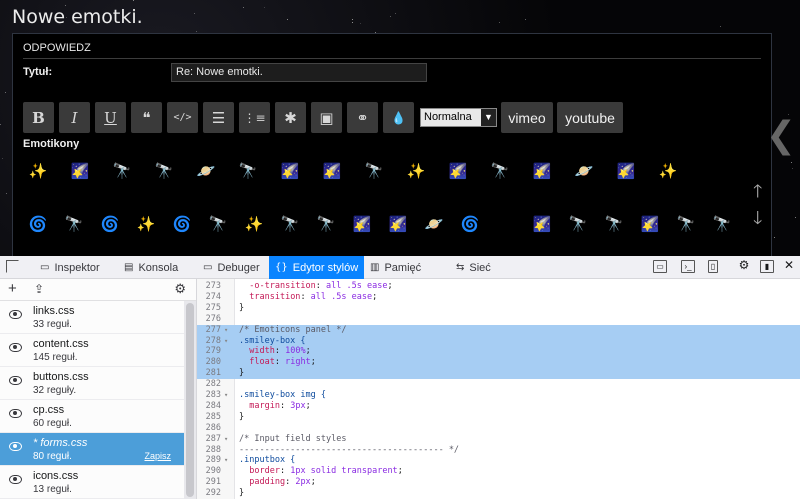 The image size is (800, 499). What do you see at coordinates (326, 117) in the screenshot?
I see `image-button: ▣` at bounding box center [326, 117].